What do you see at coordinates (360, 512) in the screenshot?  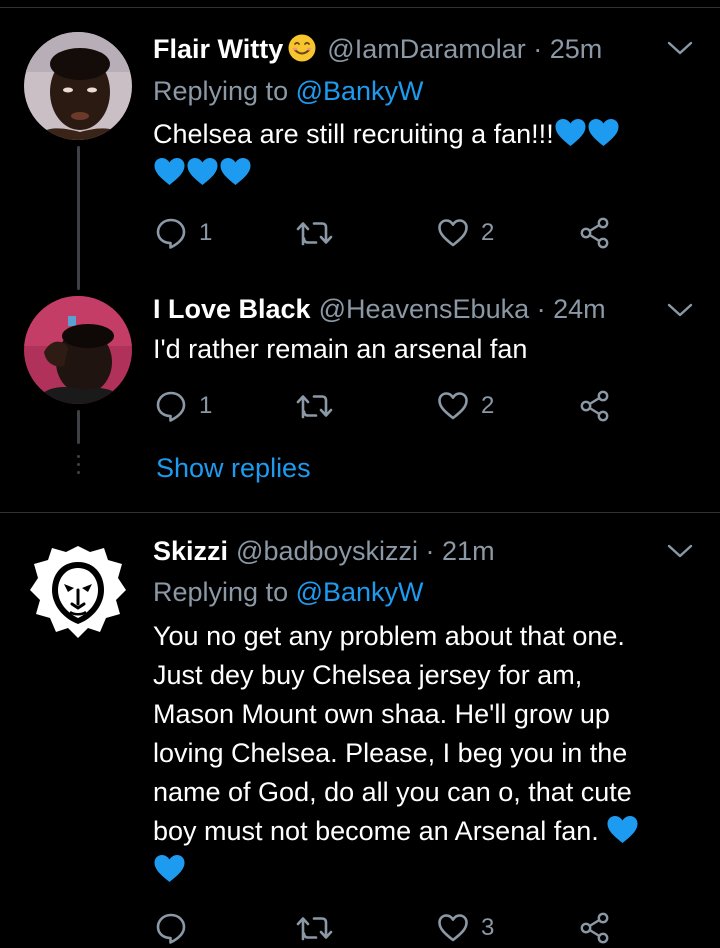 I see `thread-divider` at bounding box center [360, 512].